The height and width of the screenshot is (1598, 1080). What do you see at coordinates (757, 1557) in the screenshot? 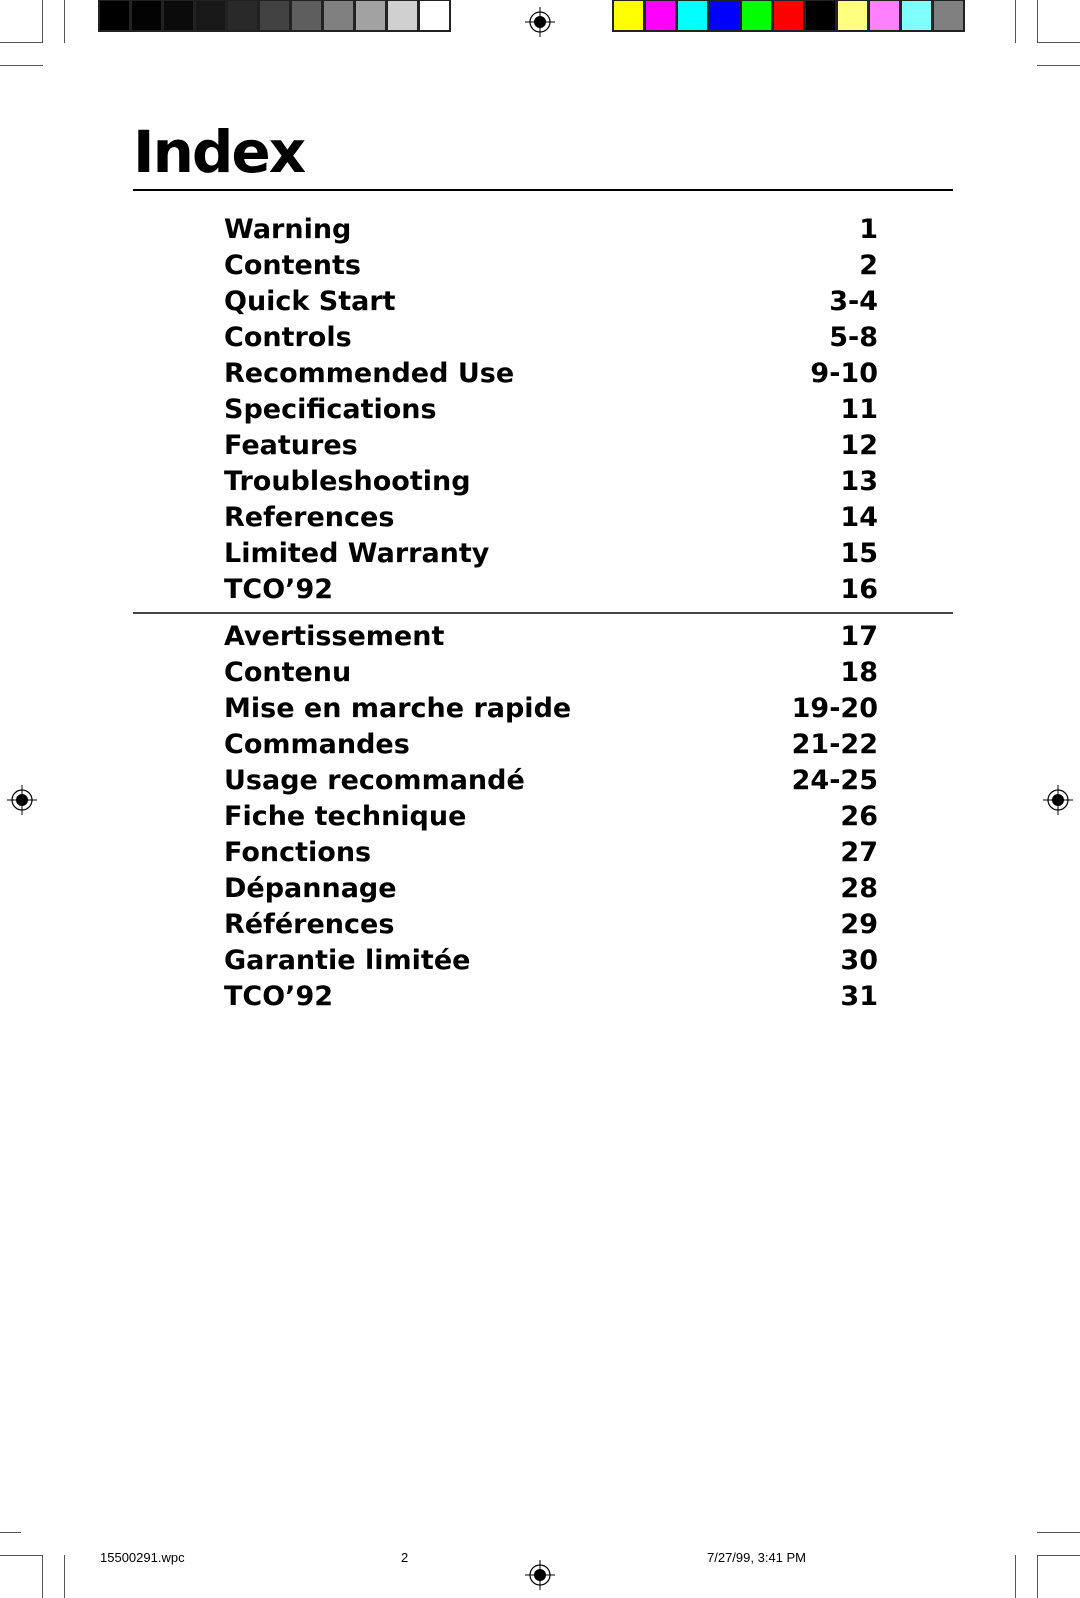
I see `footer-timestamp: 7/27/99, 3:41 PM` at bounding box center [757, 1557].